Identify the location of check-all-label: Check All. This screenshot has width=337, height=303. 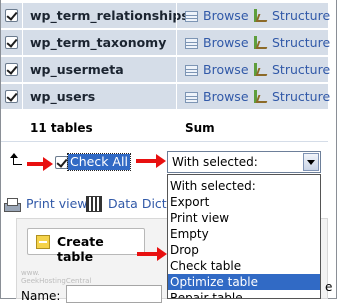
(99, 162).